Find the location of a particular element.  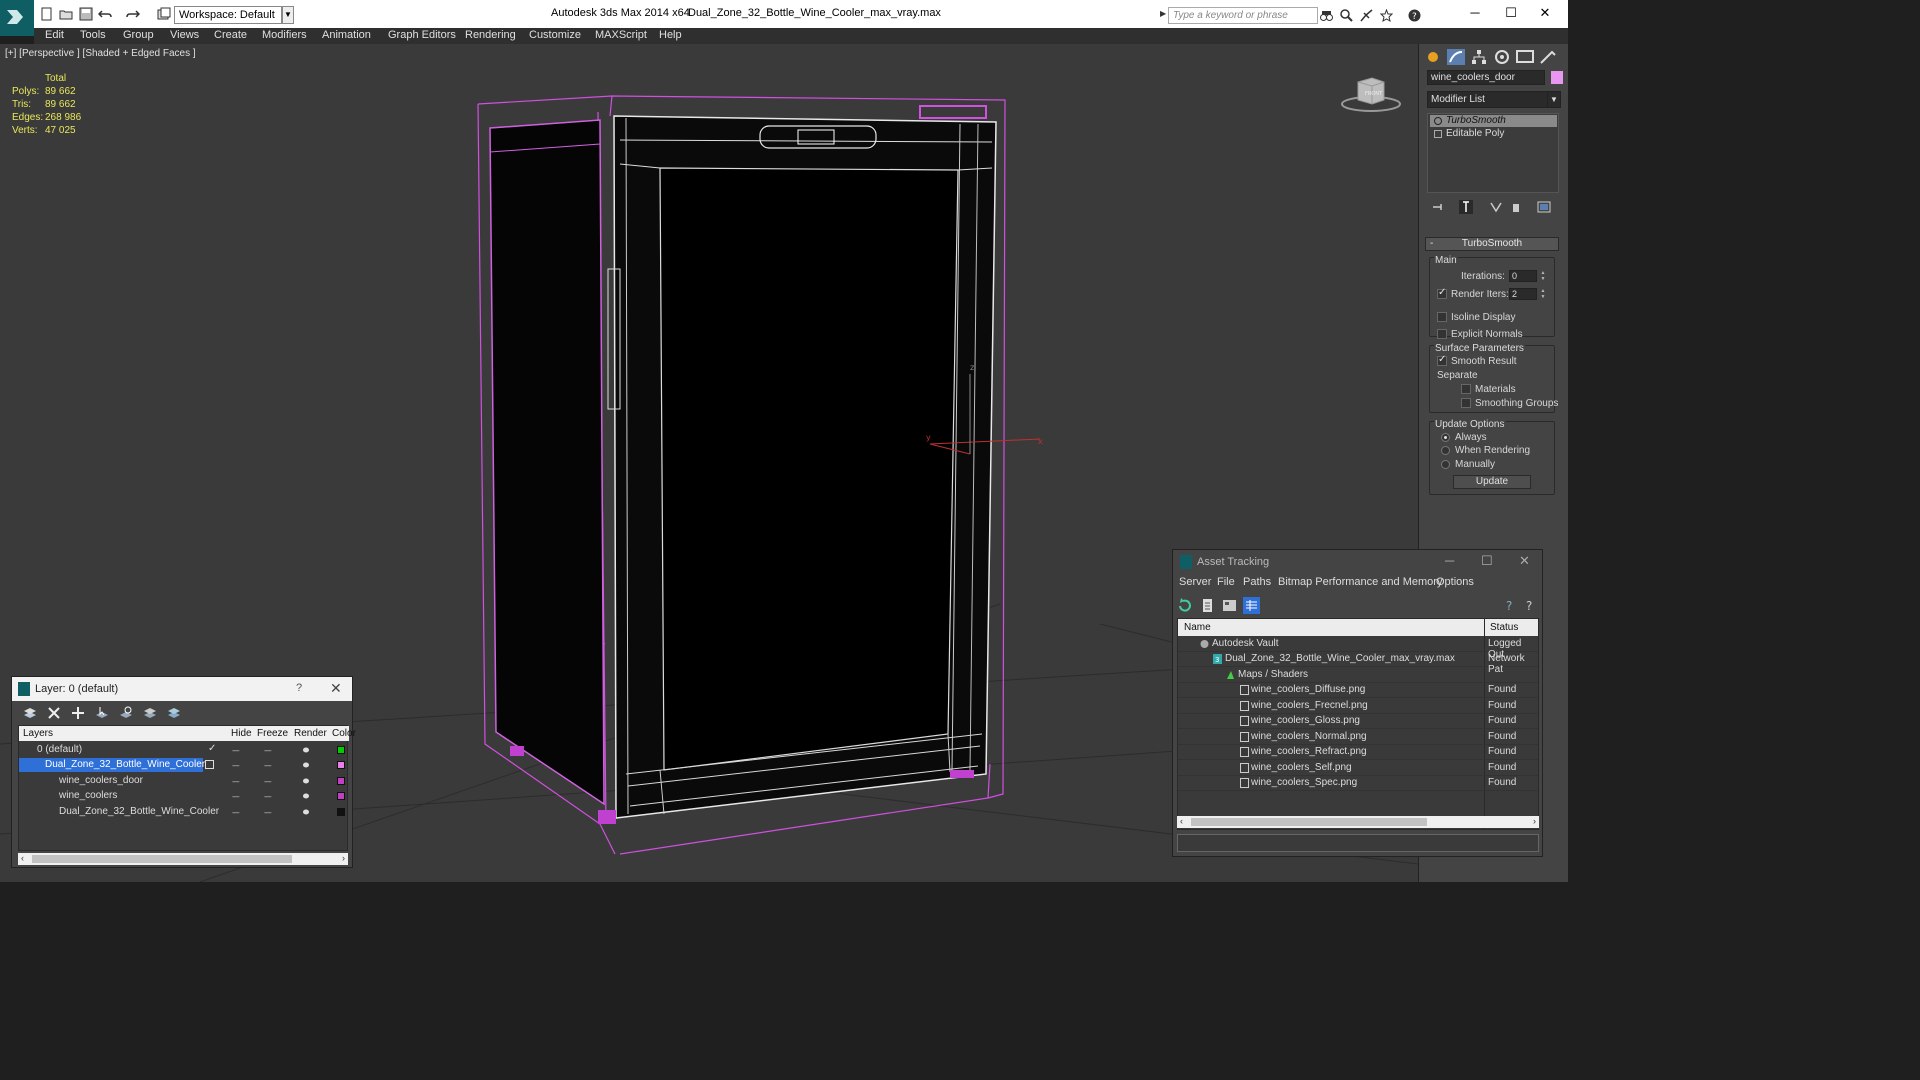

search-input: Type a keyword or phrase is located at coordinates (1243, 15).